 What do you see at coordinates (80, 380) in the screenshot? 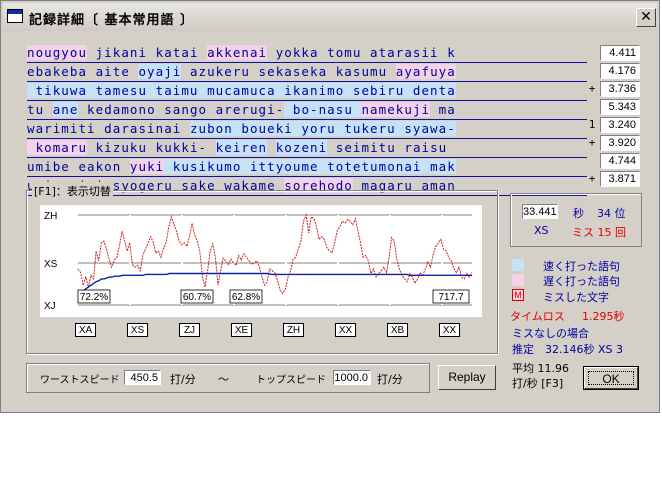
I see `worst-speed-label: ワーストスピード` at bounding box center [80, 380].